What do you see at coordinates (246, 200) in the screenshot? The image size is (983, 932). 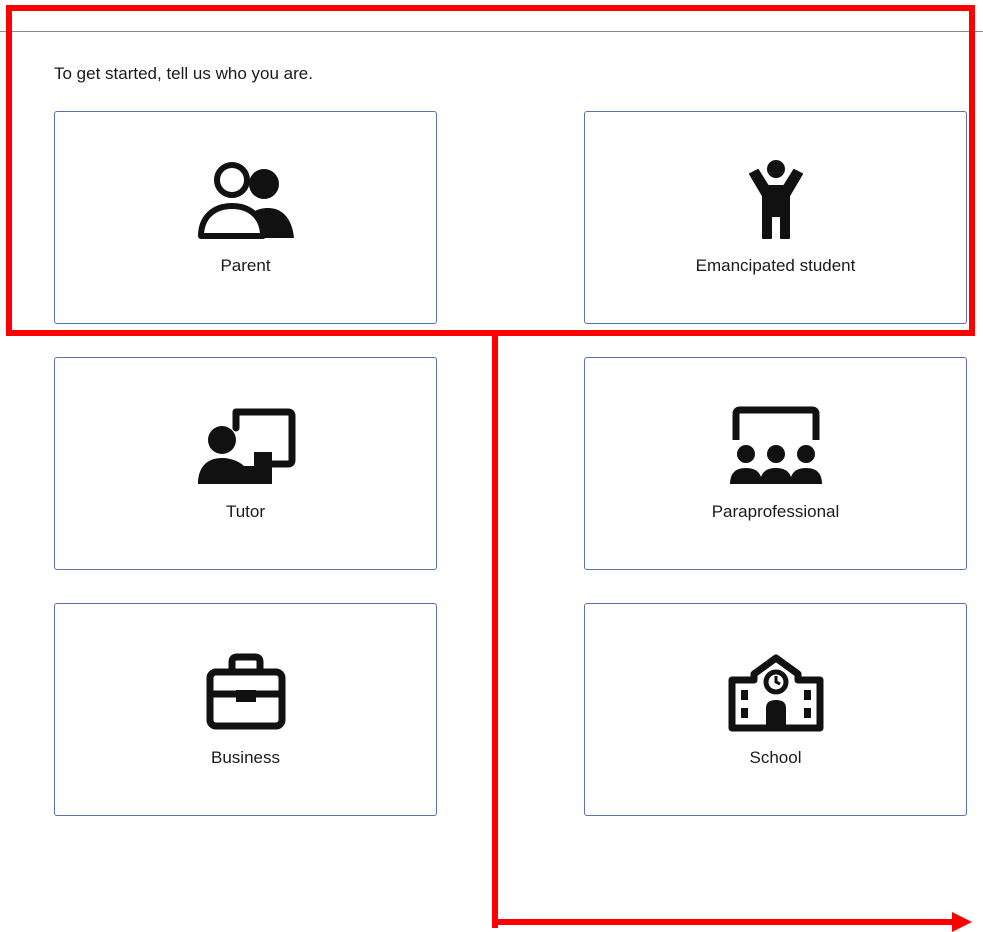 I see `parent-icon` at bounding box center [246, 200].